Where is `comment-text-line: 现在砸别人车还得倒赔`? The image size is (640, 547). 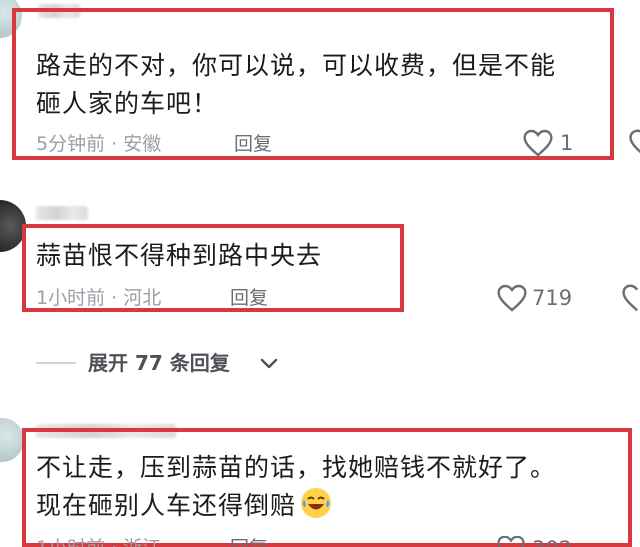 comment-text-line: 现在砸别人车还得倒赔 is located at coordinates (166, 505).